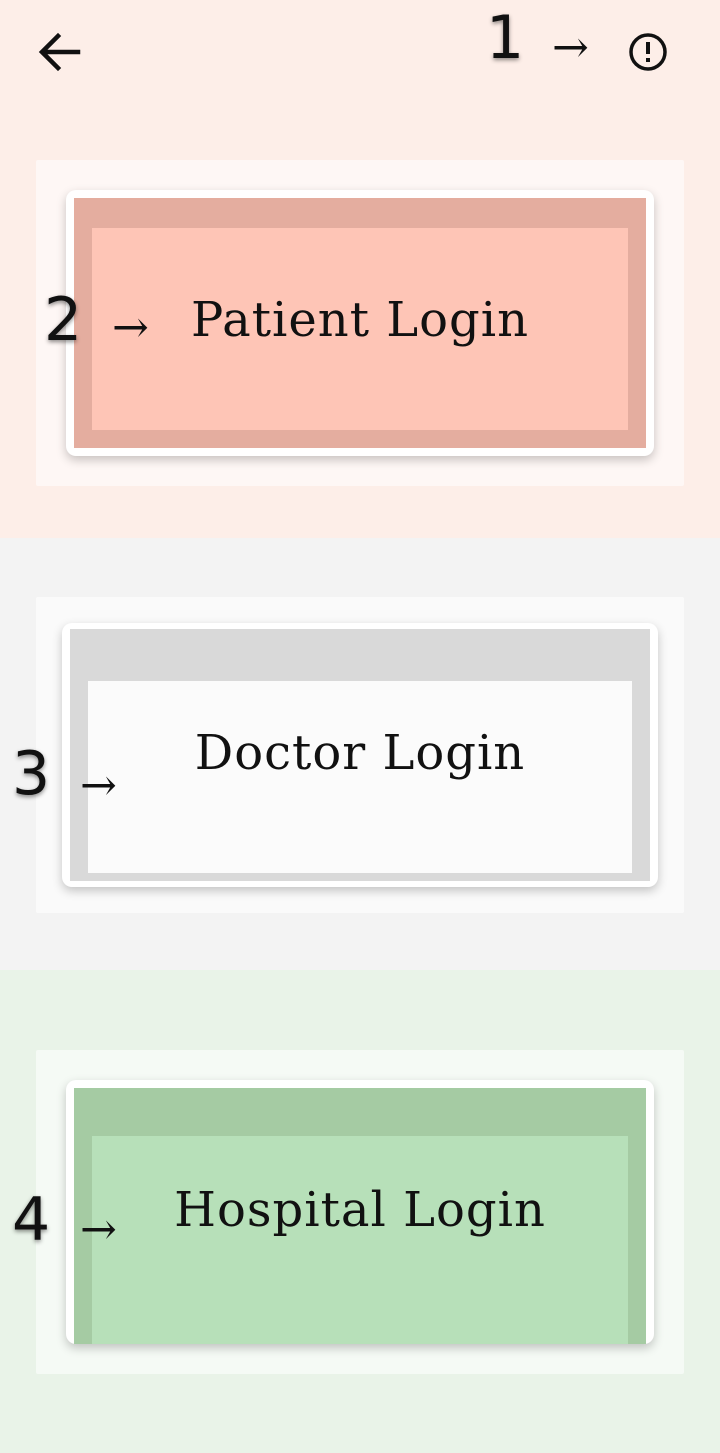  I want to click on doctor-login-inner: Doctor Login, so click(360, 777).